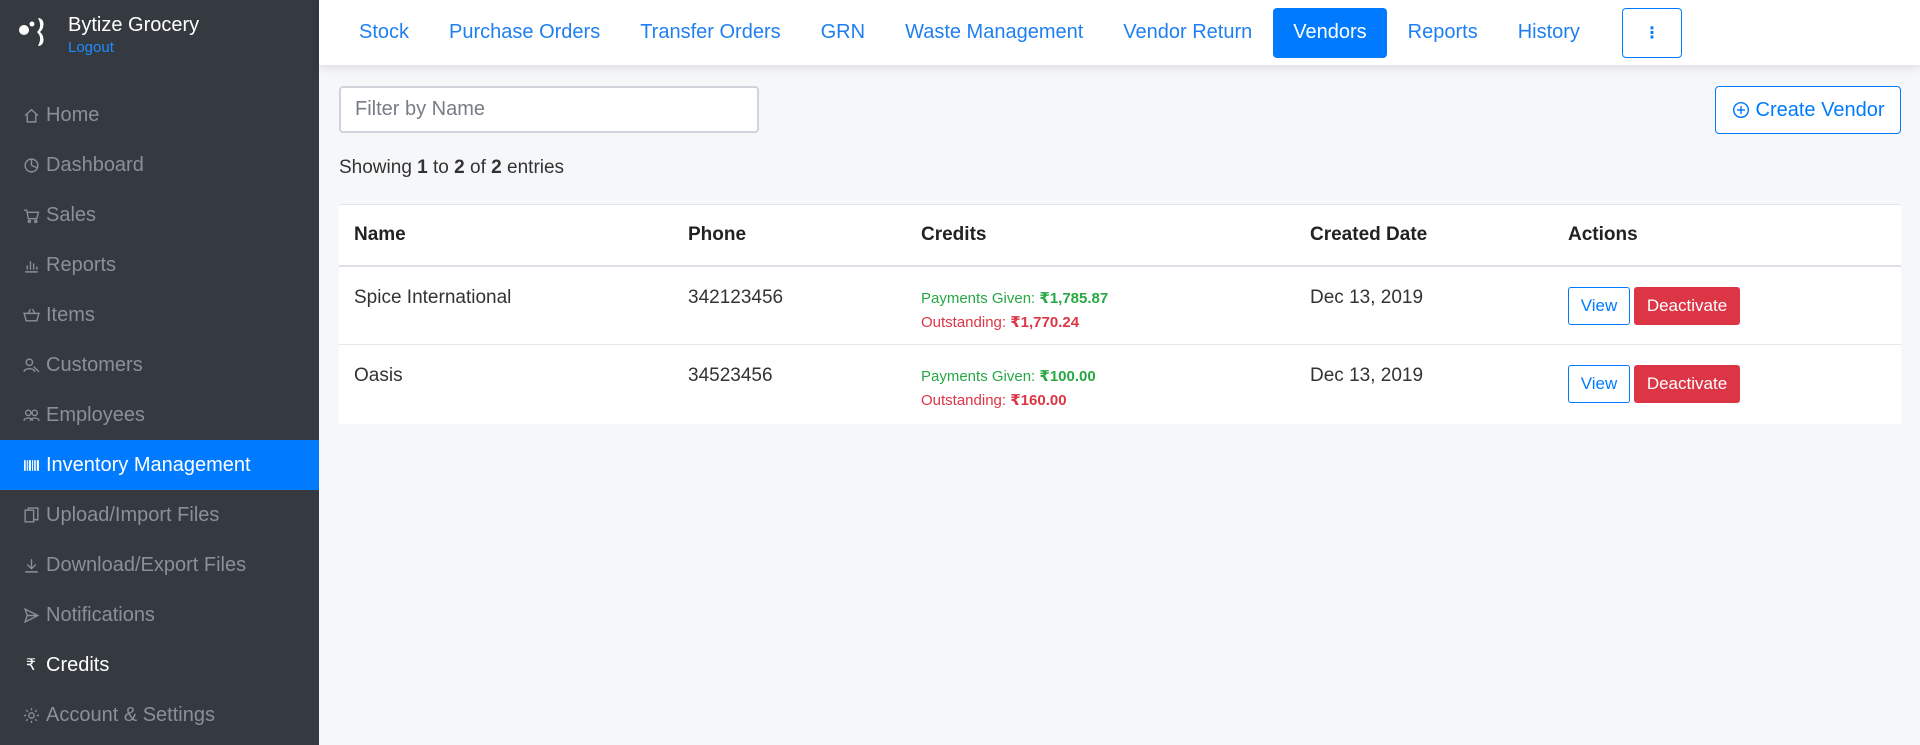 This screenshot has width=1920, height=745. Describe the element at coordinates (506, 235) in the screenshot. I see `column-header-name: Name` at that location.